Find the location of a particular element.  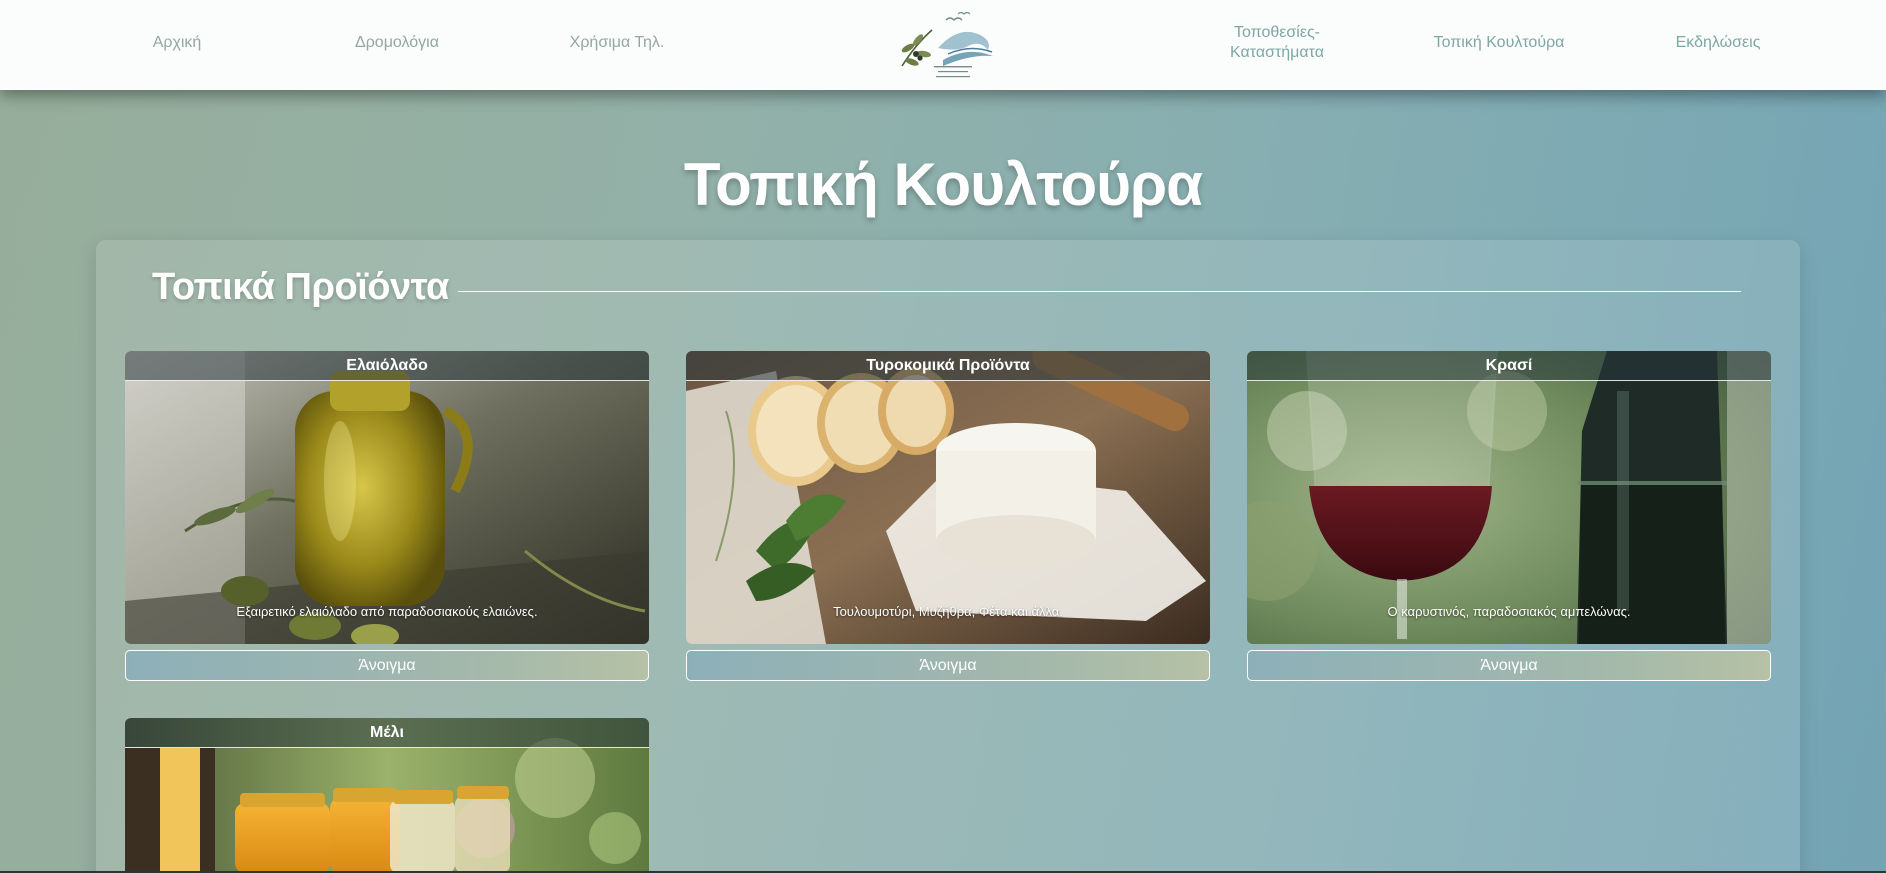

olive-oil-image-icon is located at coordinates (387, 497).